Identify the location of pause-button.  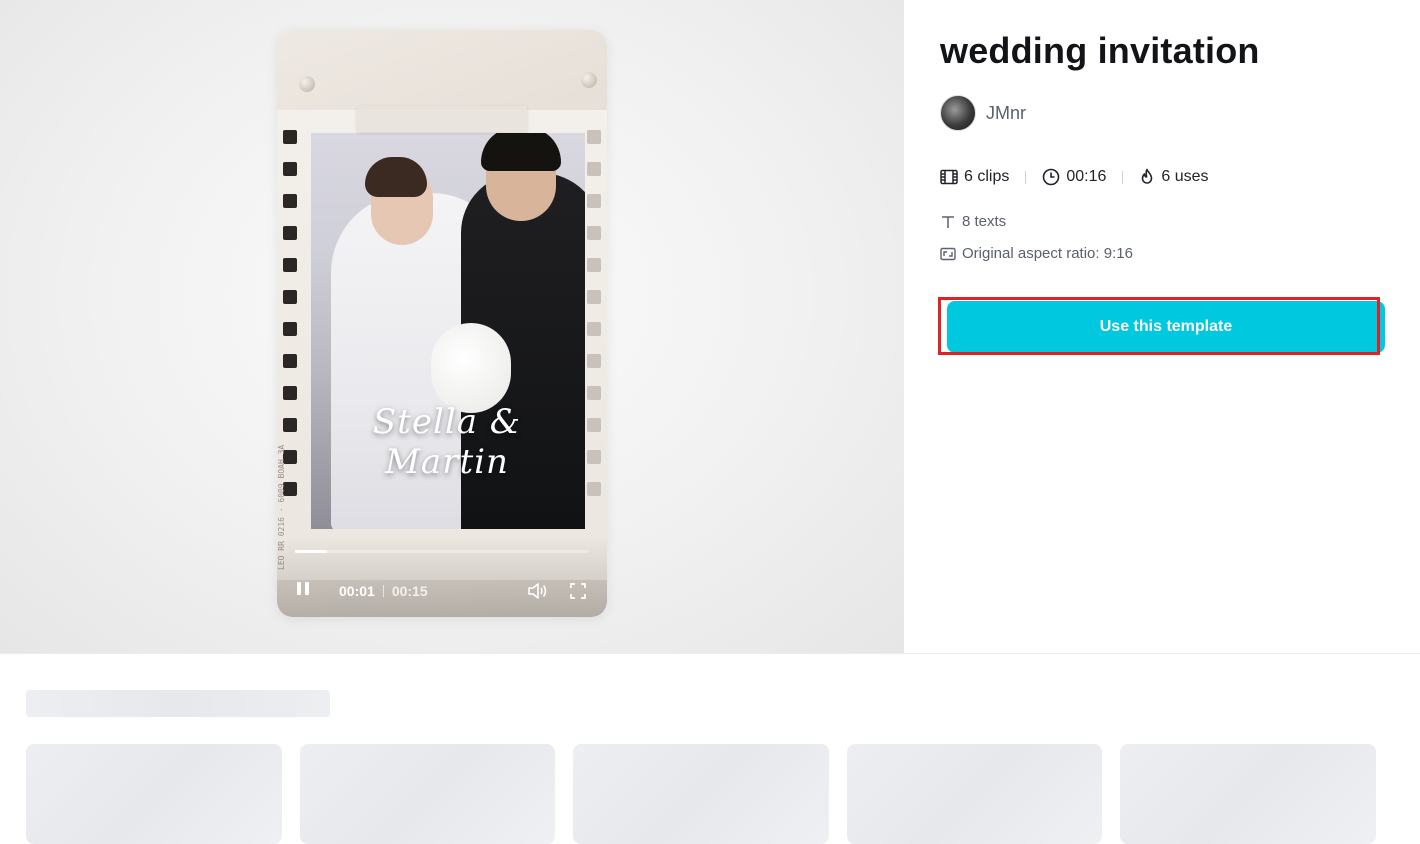
(307, 591).